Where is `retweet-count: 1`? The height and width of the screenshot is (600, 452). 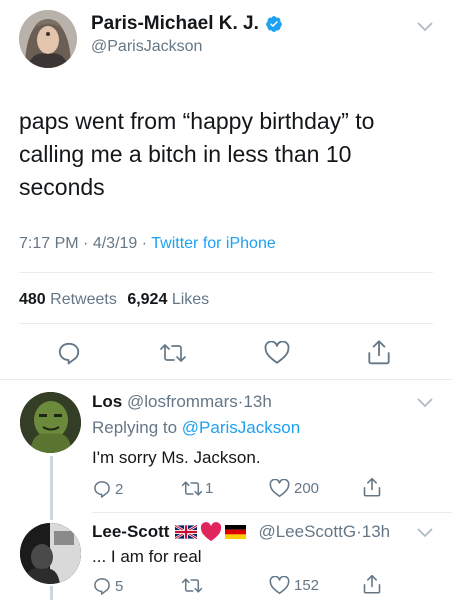 retweet-count: 1 is located at coordinates (209, 488).